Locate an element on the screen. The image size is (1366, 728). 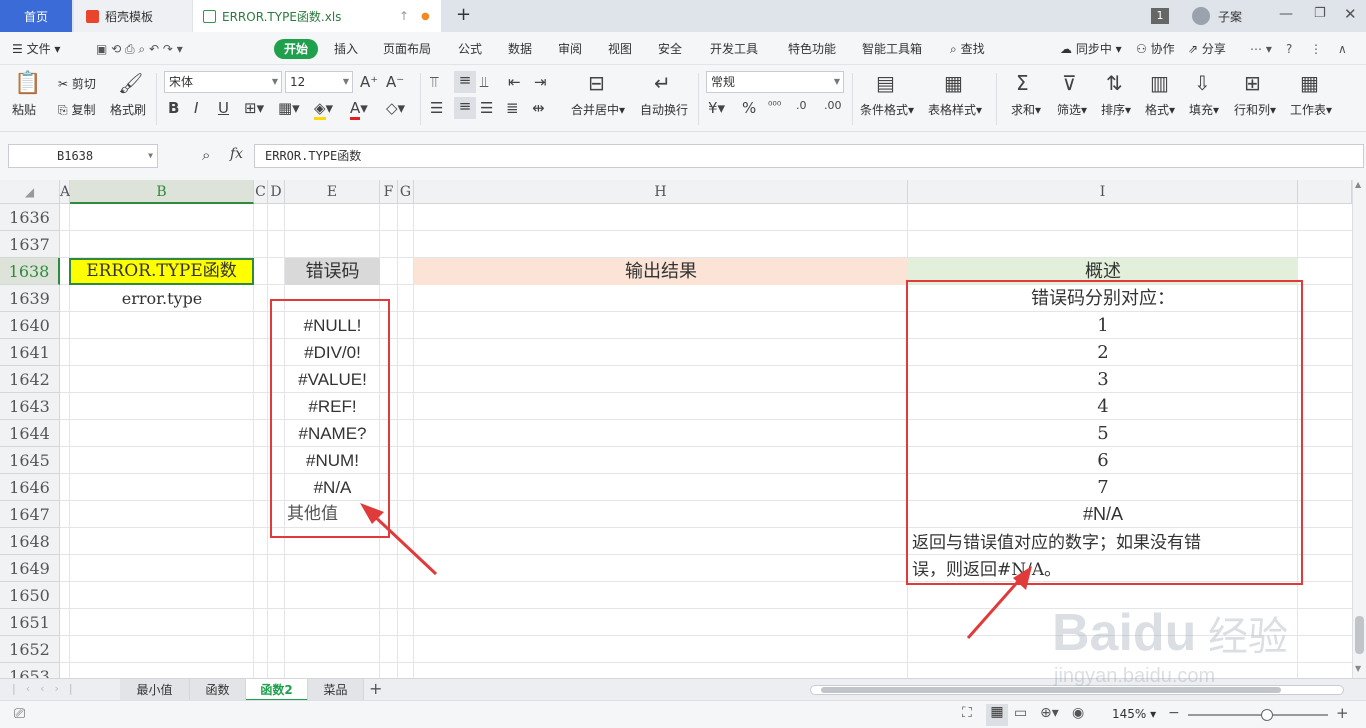
name-box: B1638 ▼ is located at coordinates (83, 156).